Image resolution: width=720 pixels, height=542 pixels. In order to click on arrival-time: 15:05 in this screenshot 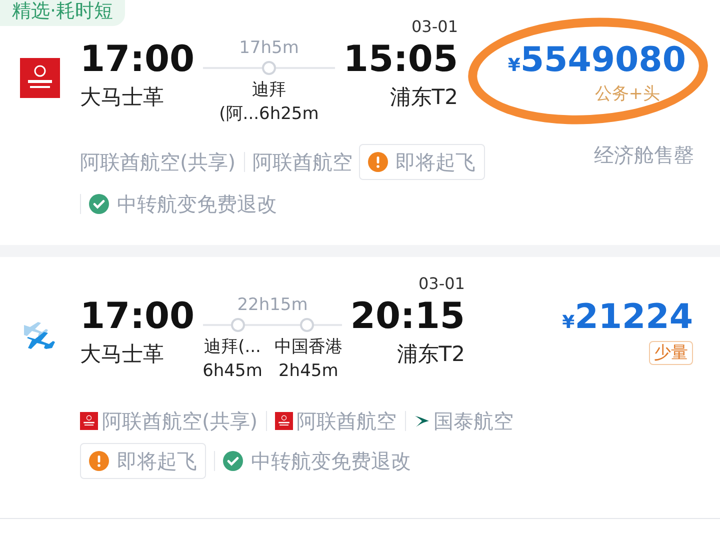, I will do `click(400, 60)`.